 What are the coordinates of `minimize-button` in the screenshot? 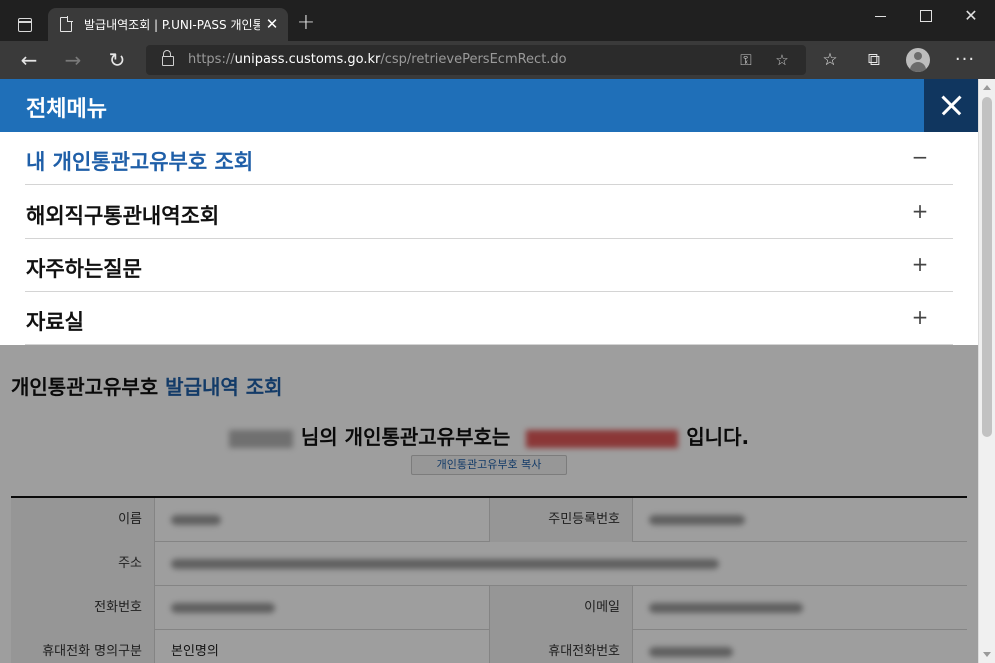 It's located at (881, 17).